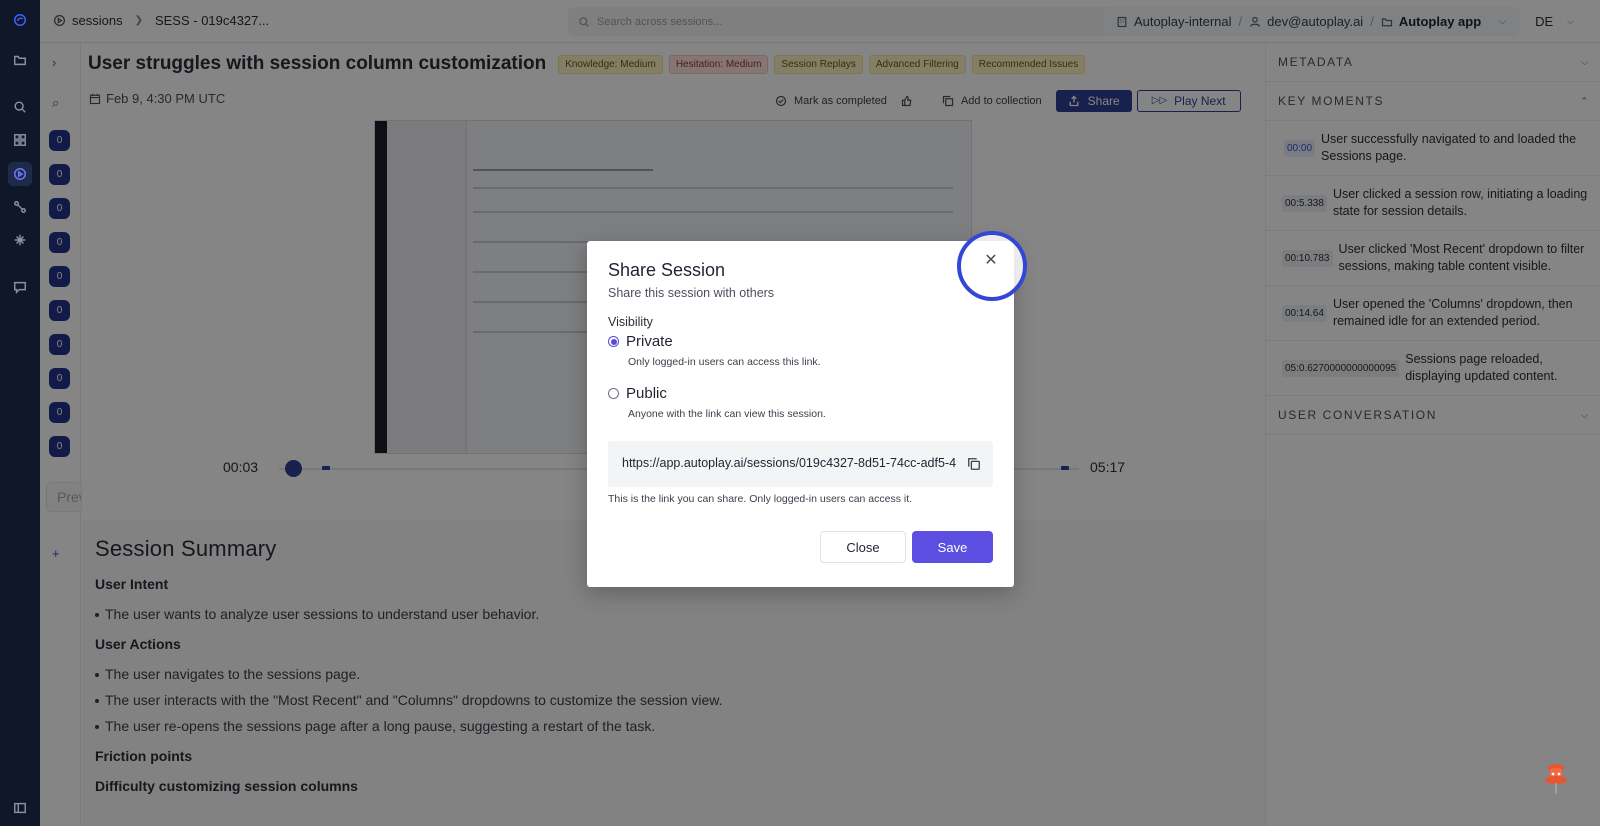  I want to click on save-button: Save, so click(952, 547).